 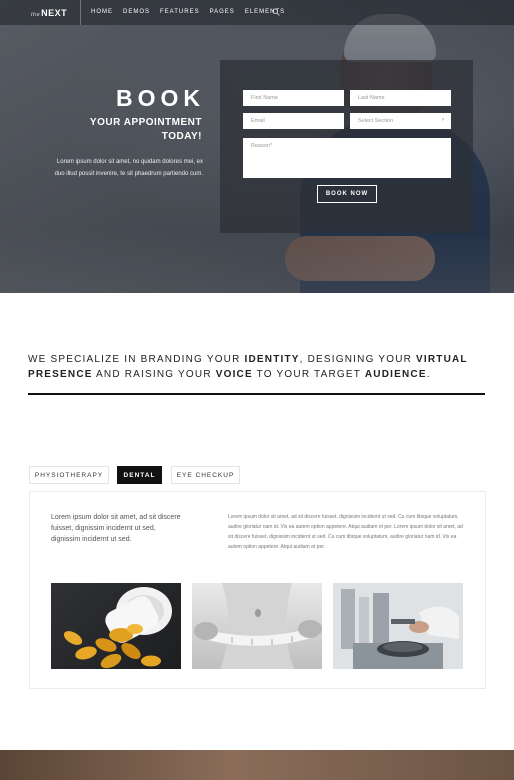 I want to click on search-icon, so click(x=276, y=12).